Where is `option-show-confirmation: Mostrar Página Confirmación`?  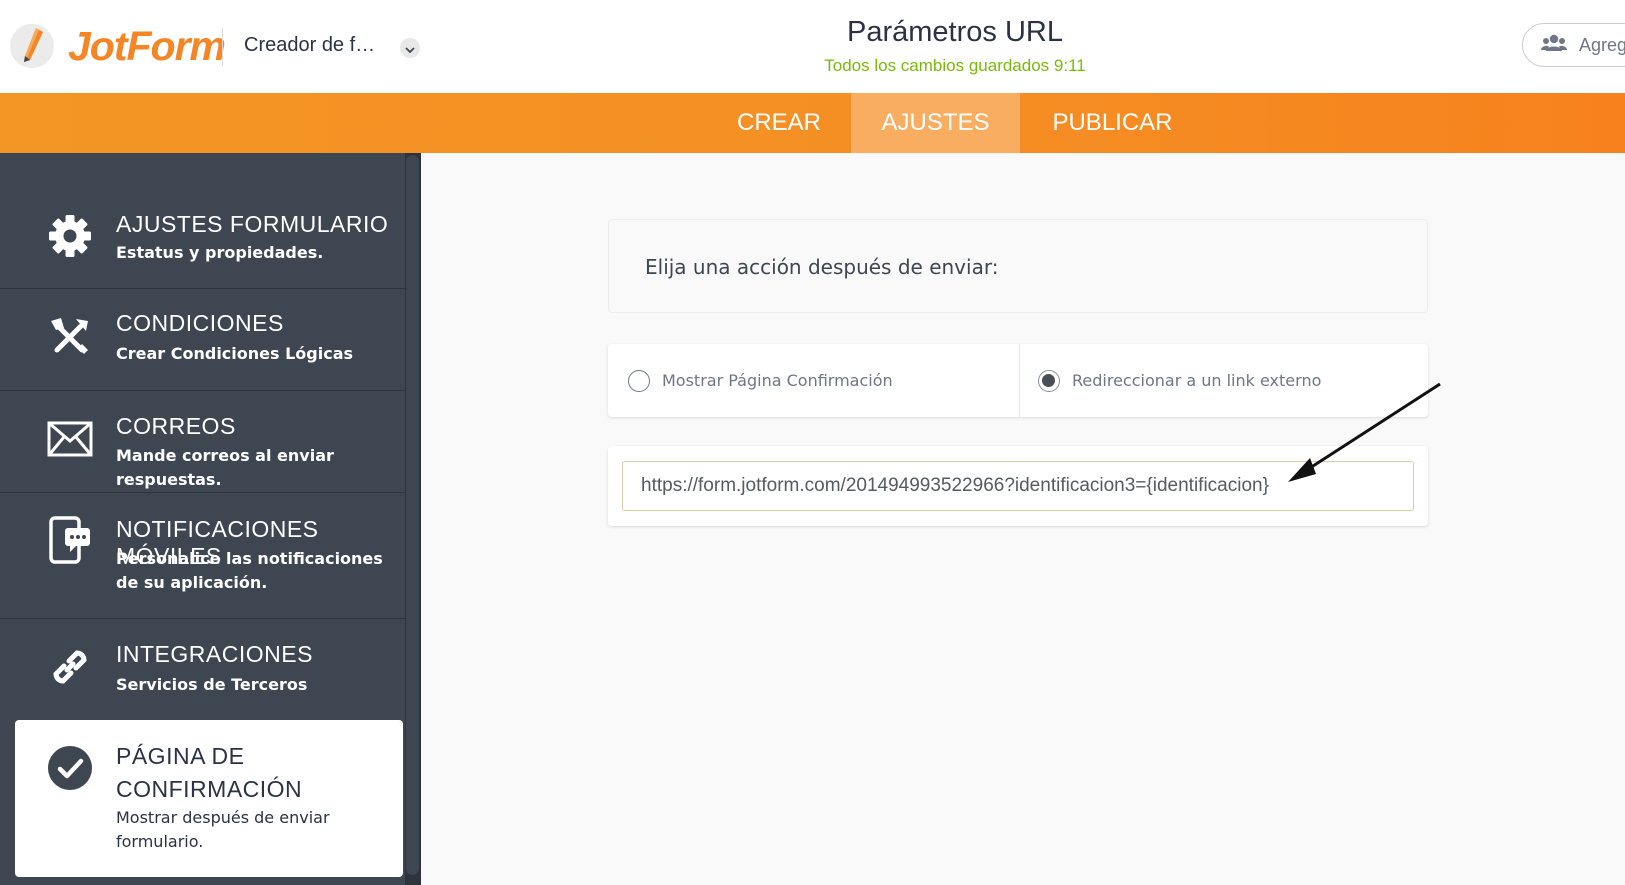 option-show-confirmation: Mostrar Página Confirmación is located at coordinates (760, 380).